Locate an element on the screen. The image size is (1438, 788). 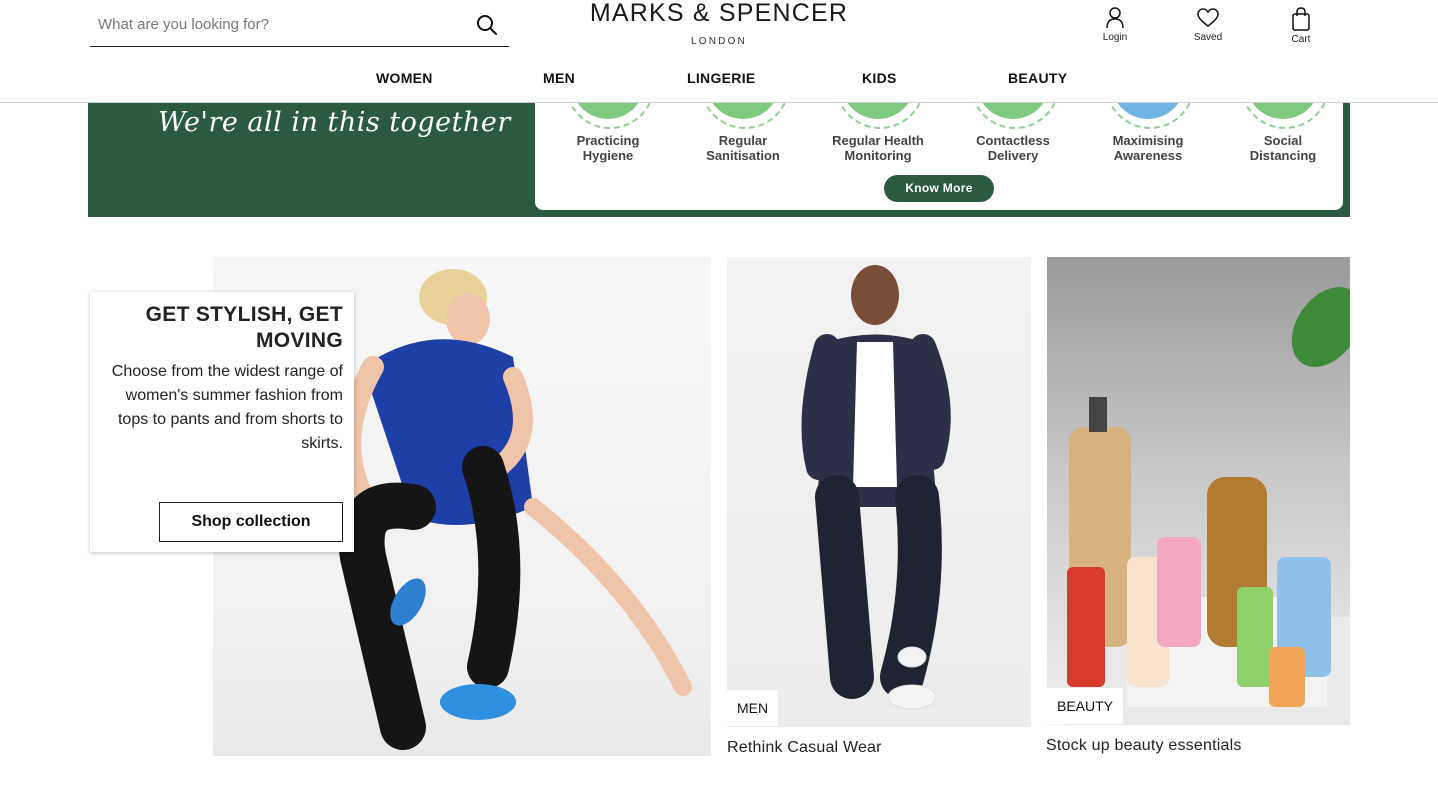
banner-slogan: We're all in this together is located at coordinates (334, 122).